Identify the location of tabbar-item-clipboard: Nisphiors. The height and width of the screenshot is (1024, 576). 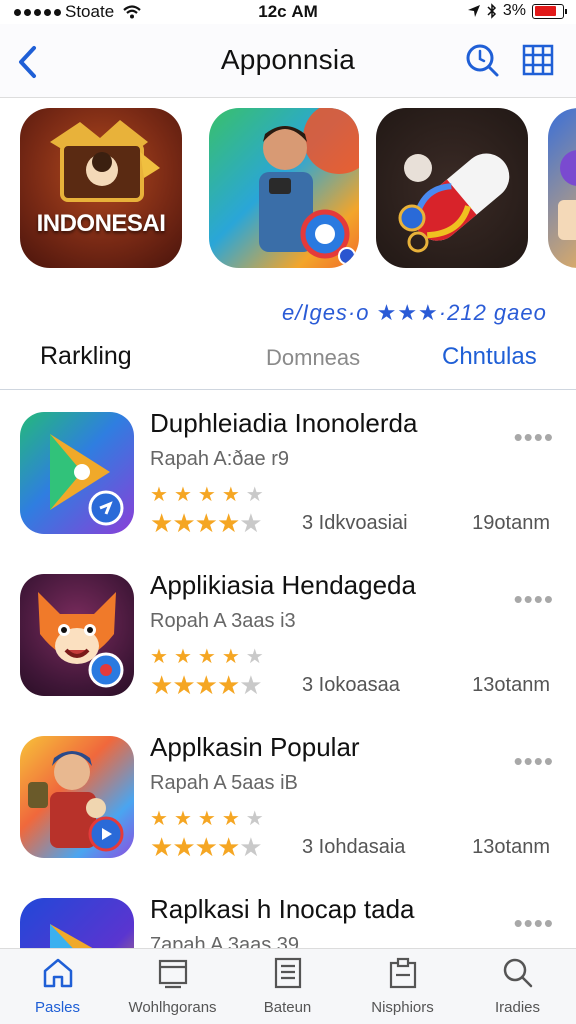
(402, 985).